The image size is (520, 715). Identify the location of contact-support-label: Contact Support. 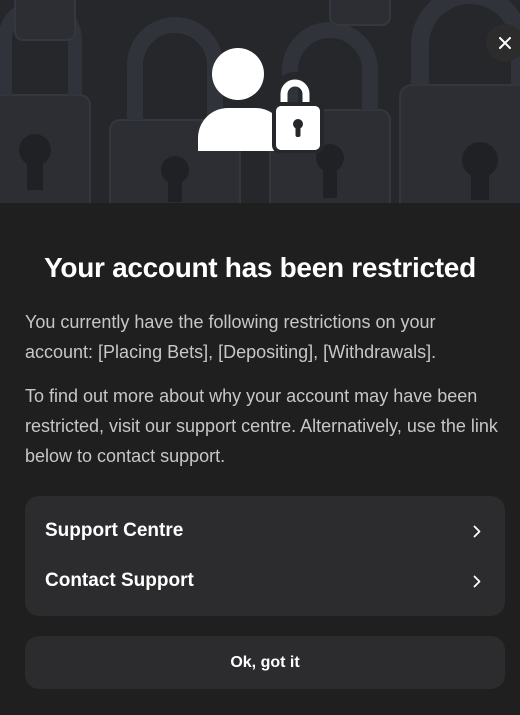
(119, 580).